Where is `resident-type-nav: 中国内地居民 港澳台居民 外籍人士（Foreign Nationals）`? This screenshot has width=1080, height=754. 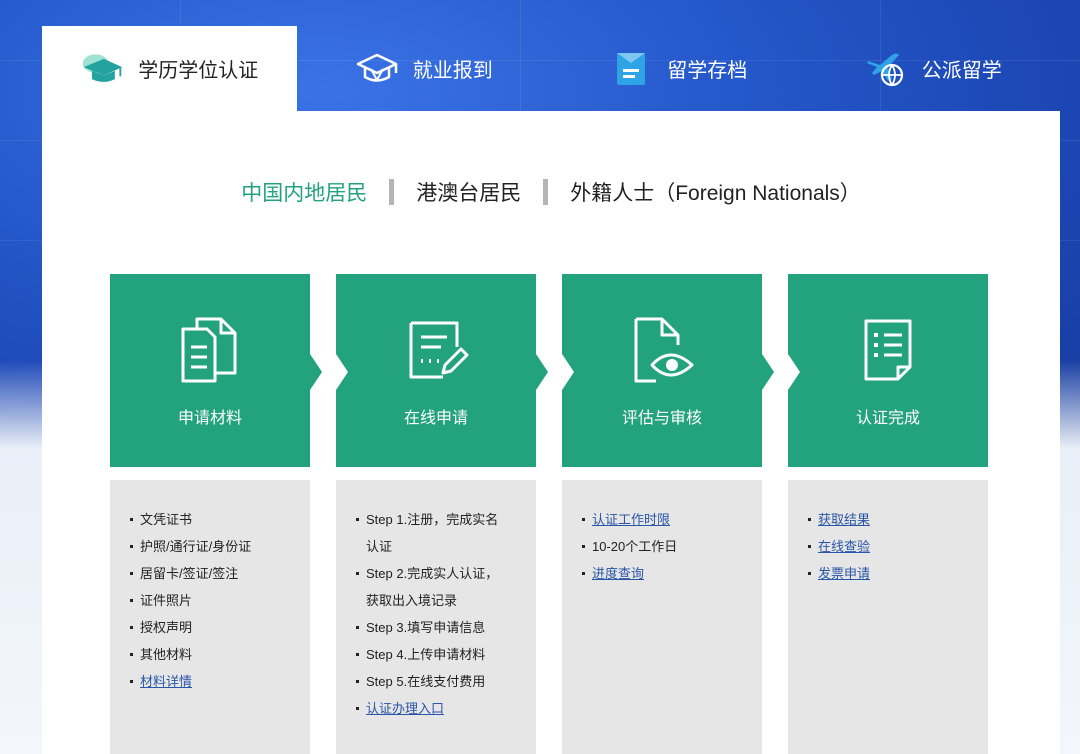
resident-type-nav: 中国内地居民 港澳台居民 外籍人士（Foreign Nationals） is located at coordinates (551, 192).